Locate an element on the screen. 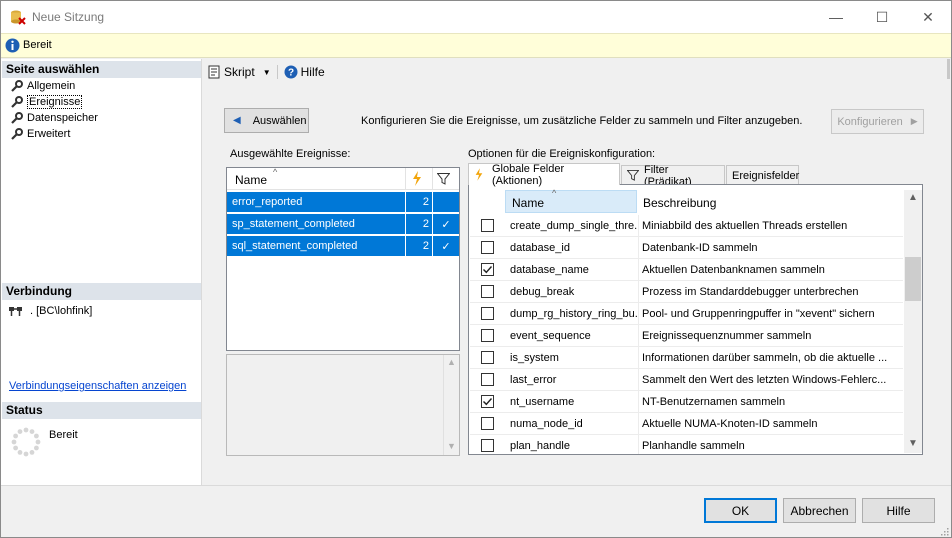 The image size is (952, 538). help-toolbar-button: ? Hilfe is located at coordinates (304, 72).